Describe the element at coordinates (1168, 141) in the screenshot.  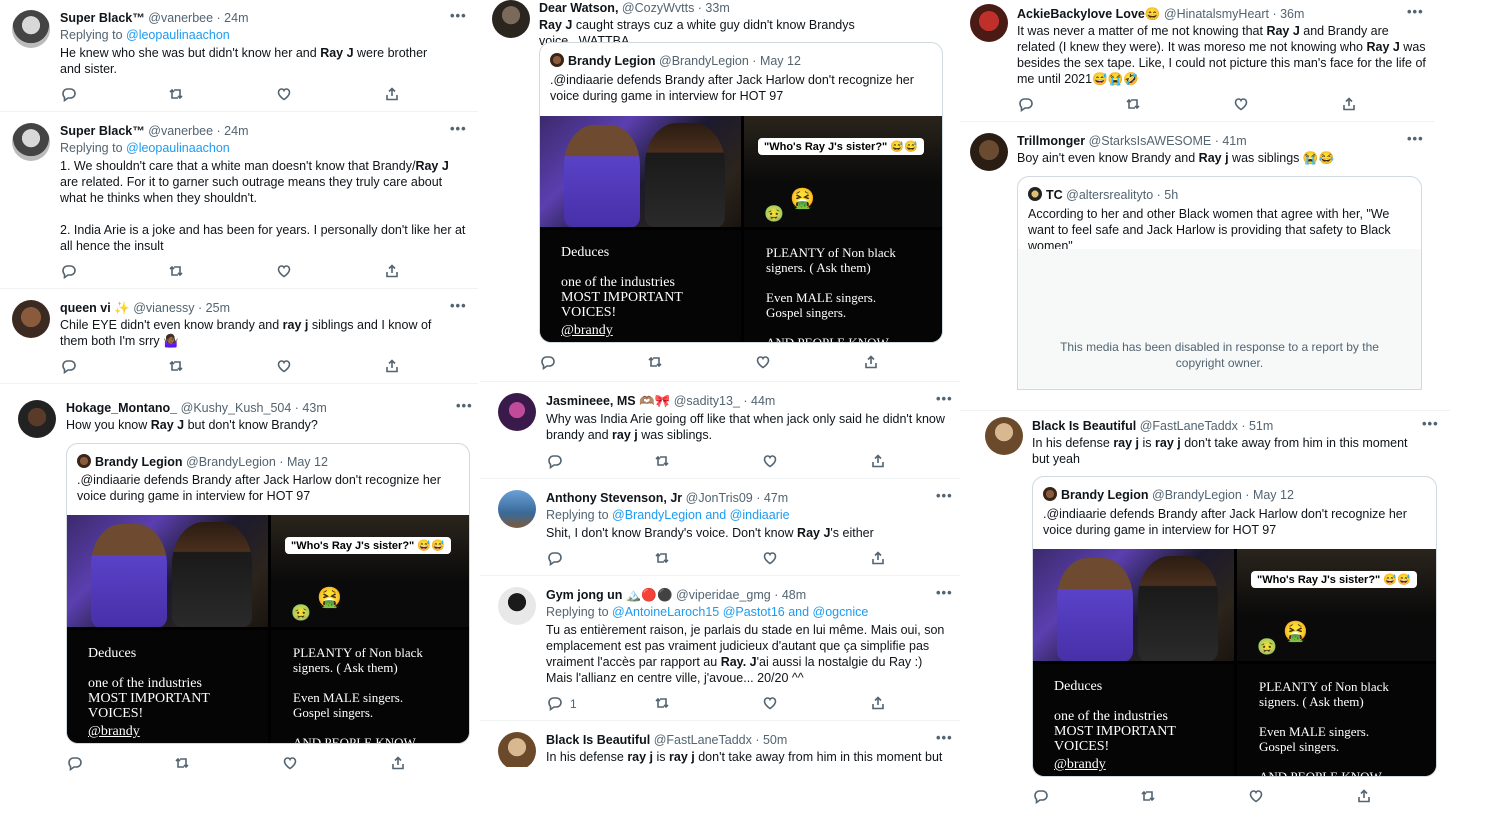
I see `handle-time: @StarksIsAWESOME · 41m` at that location.